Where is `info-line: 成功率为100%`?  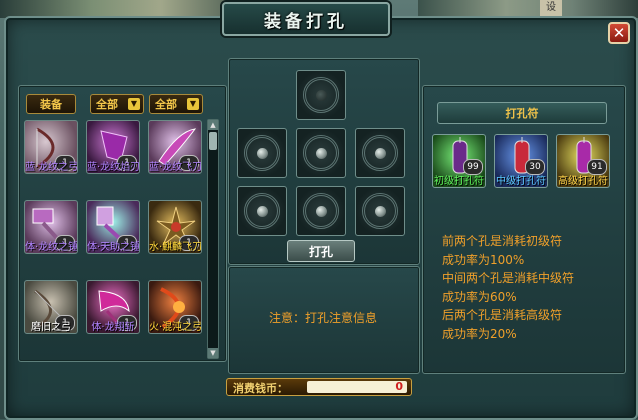 info-line: 成功率为100% is located at coordinates (483, 259).